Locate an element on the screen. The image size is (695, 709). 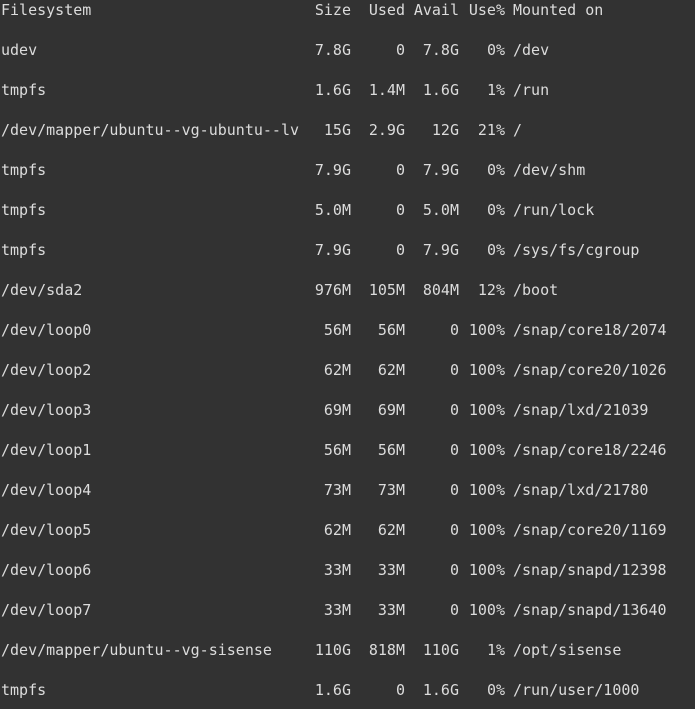
df-row: tmpfs 5.0M 0 5.0M 0% /run/lock is located at coordinates (347, 210).